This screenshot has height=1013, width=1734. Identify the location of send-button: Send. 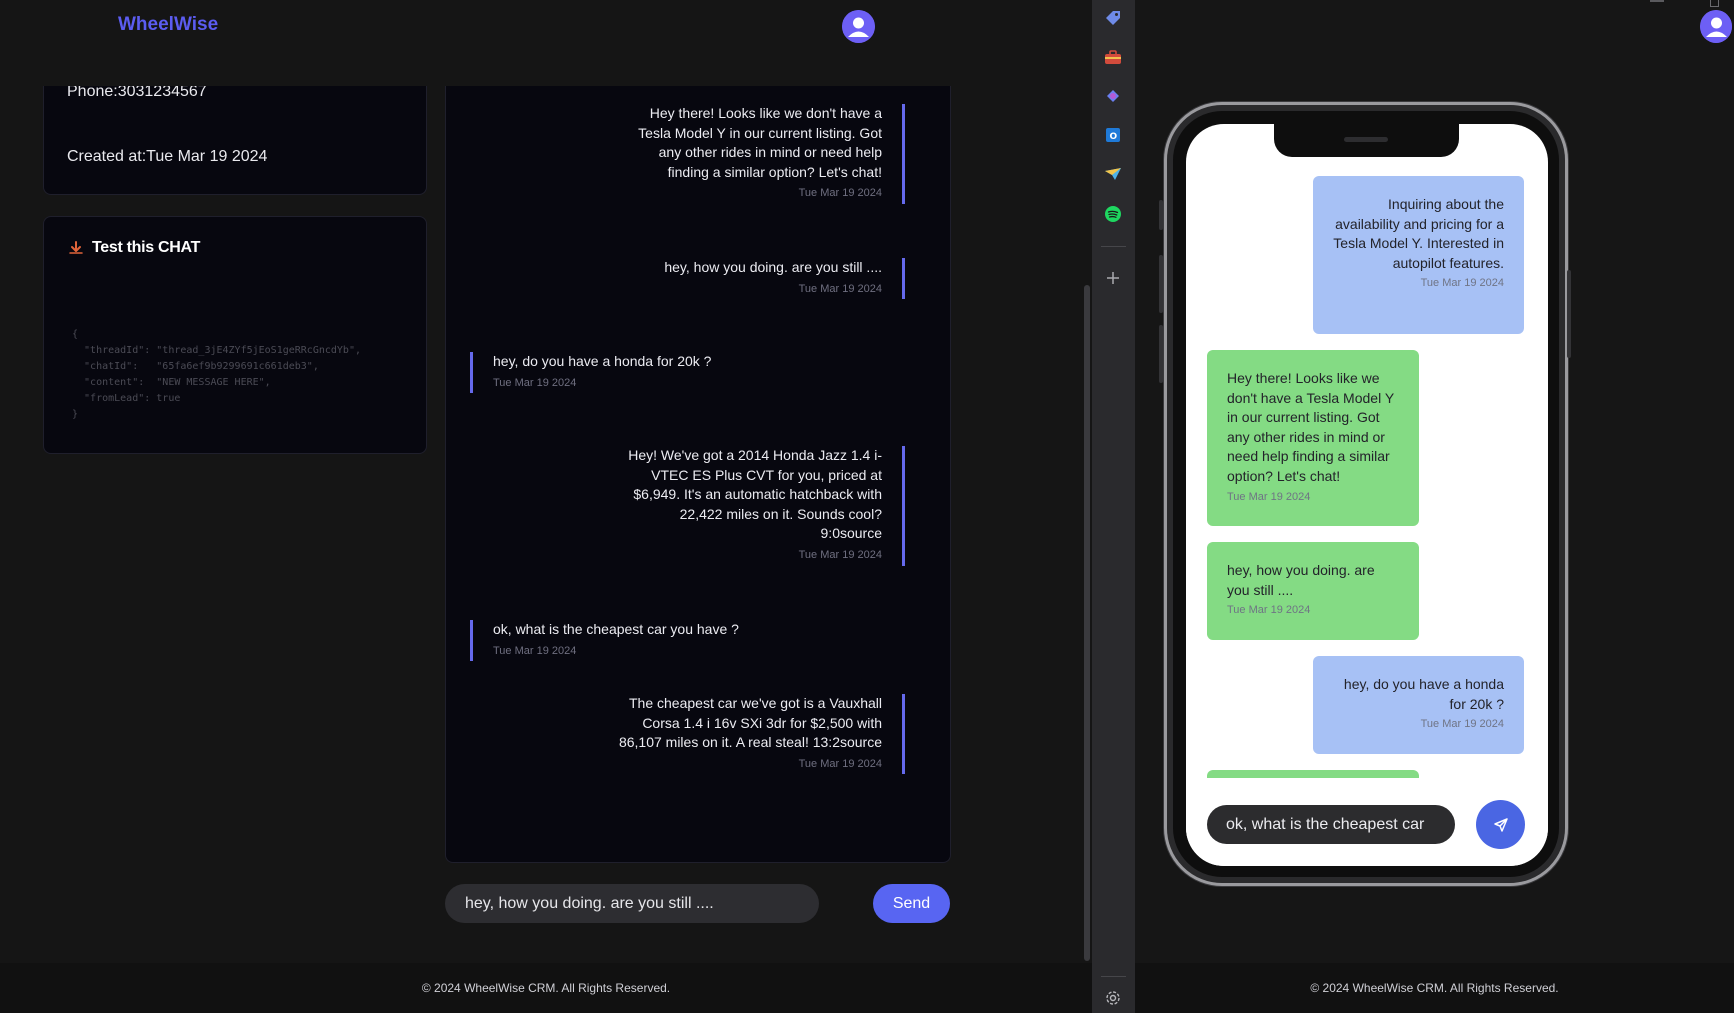
(911, 903).